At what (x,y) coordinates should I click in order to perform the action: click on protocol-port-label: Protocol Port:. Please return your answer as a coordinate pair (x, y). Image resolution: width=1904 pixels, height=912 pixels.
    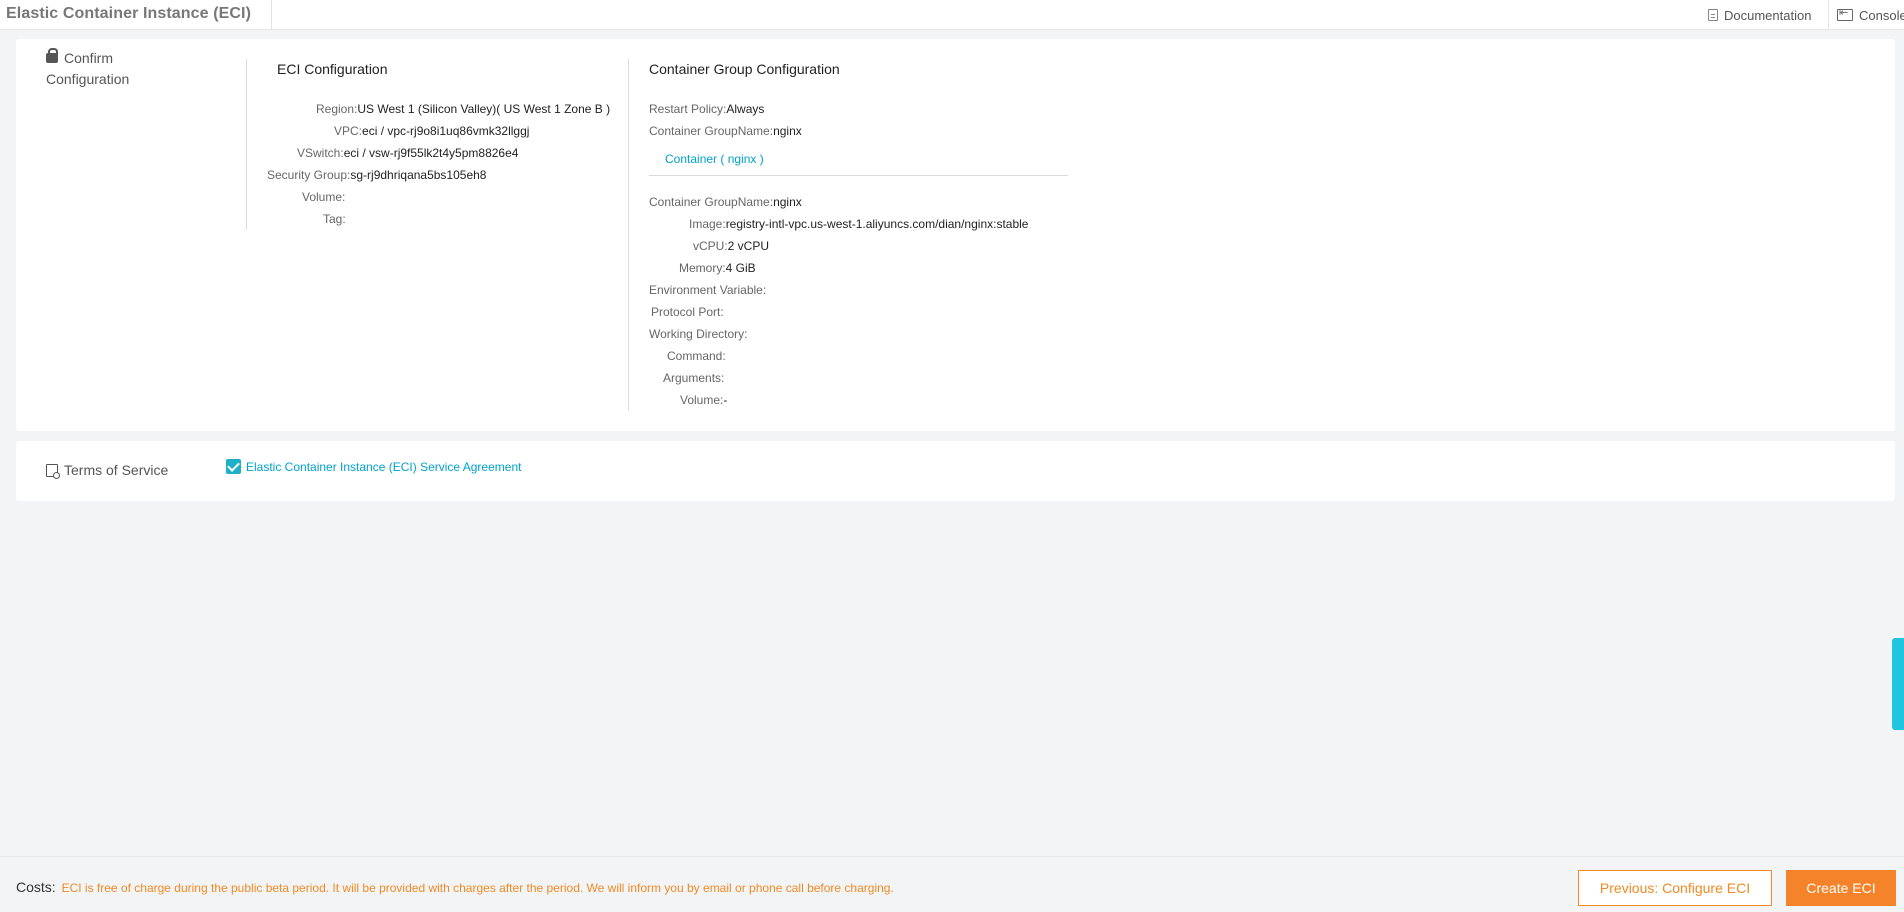
    Looking at the image, I should click on (687, 312).